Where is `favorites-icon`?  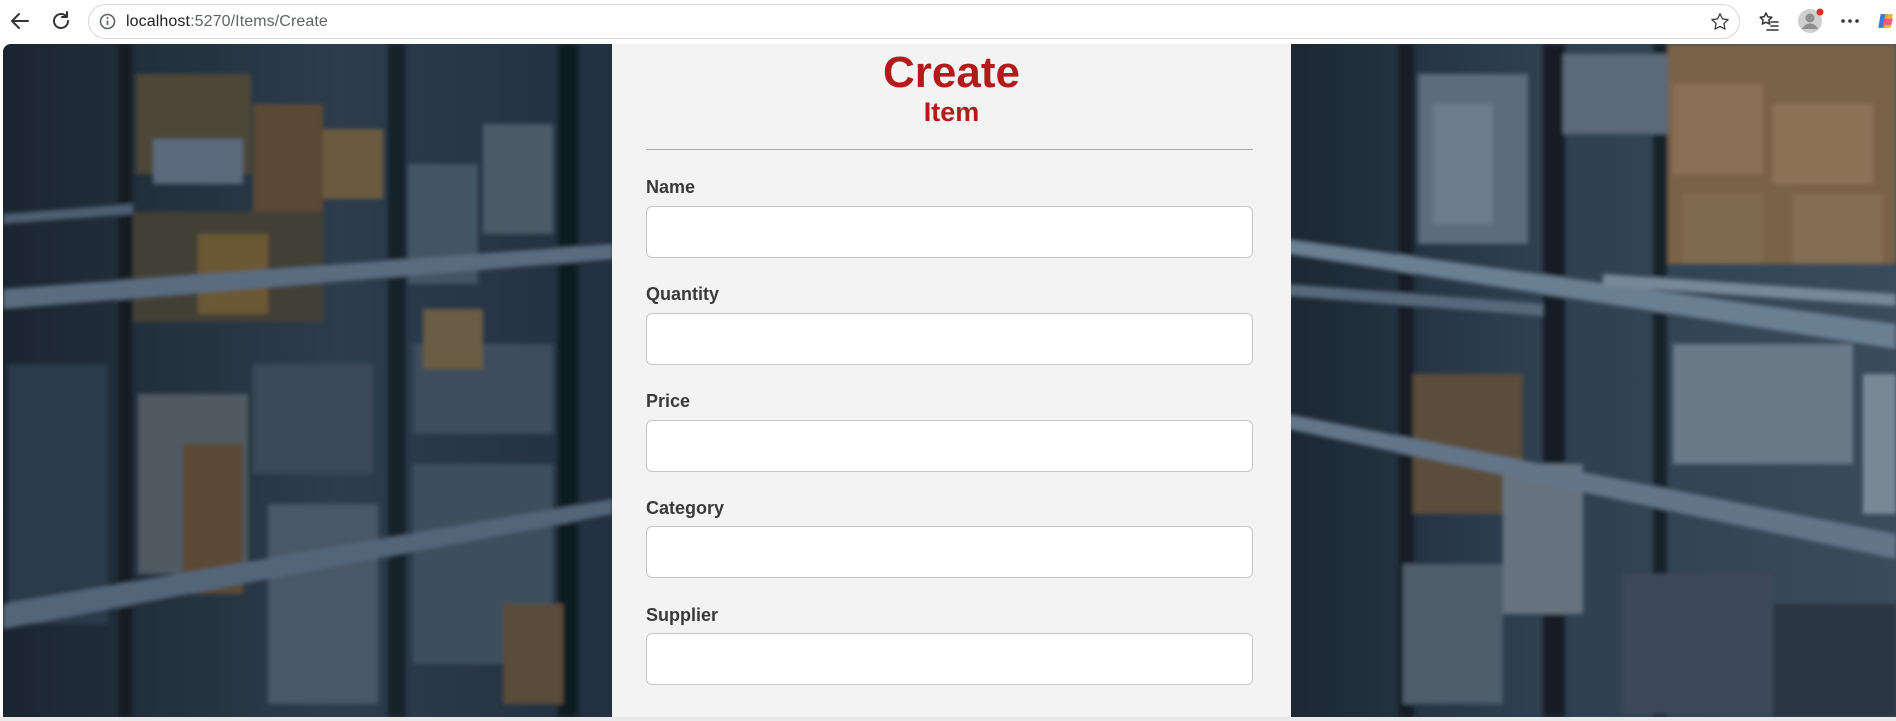 favorites-icon is located at coordinates (1769, 21).